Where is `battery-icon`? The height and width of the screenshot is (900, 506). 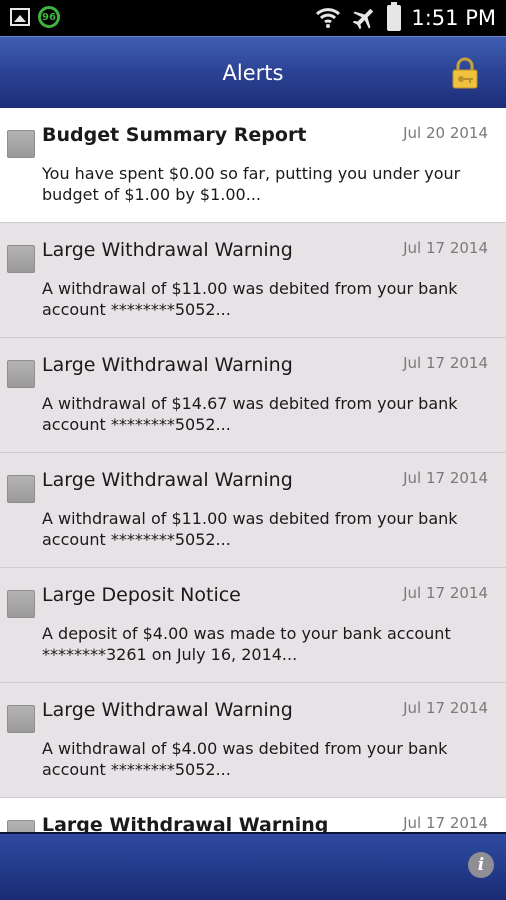
battery-icon is located at coordinates (394, 16).